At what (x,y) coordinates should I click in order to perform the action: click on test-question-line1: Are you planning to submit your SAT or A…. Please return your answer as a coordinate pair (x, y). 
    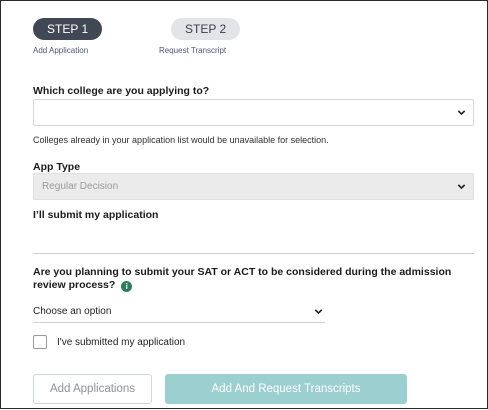
    Looking at the image, I should click on (242, 272).